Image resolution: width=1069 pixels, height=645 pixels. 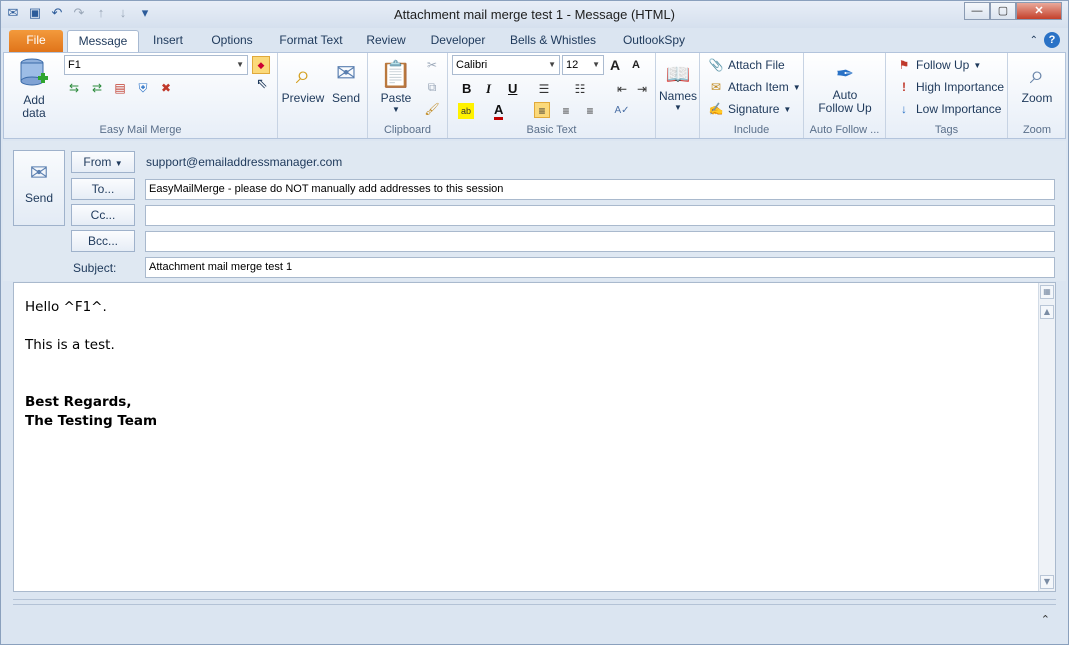 What do you see at coordinates (303, 98) in the screenshot?
I see `preview-label: Preview` at bounding box center [303, 98].